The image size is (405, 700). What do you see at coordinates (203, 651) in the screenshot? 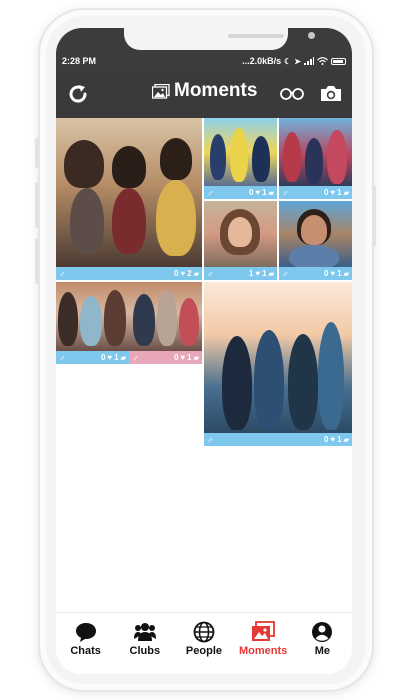
I see `nav-label: People` at bounding box center [203, 651].